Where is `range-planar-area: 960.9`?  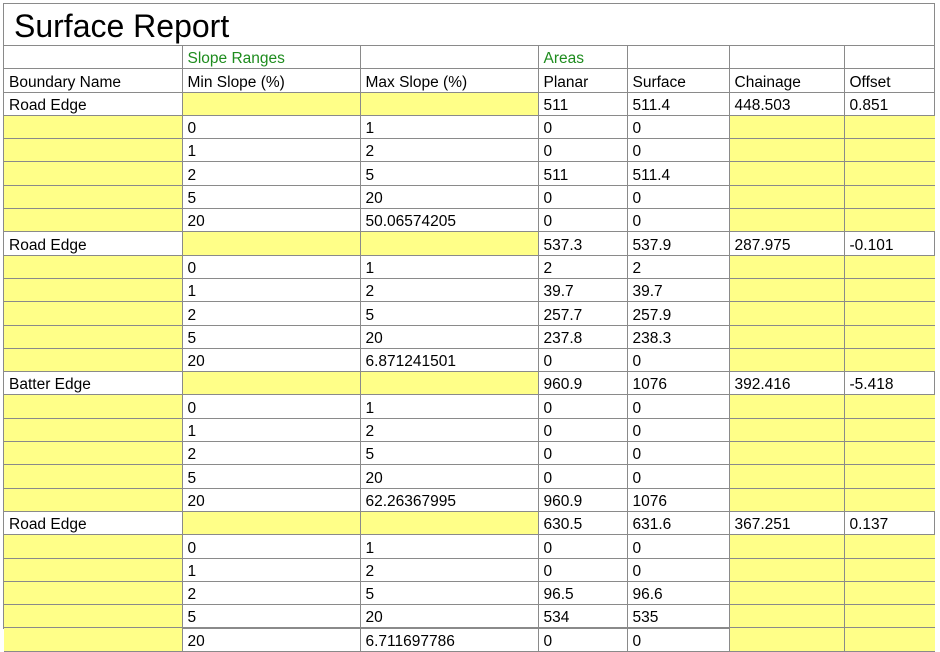
range-planar-area: 960.9 is located at coordinates (582, 499).